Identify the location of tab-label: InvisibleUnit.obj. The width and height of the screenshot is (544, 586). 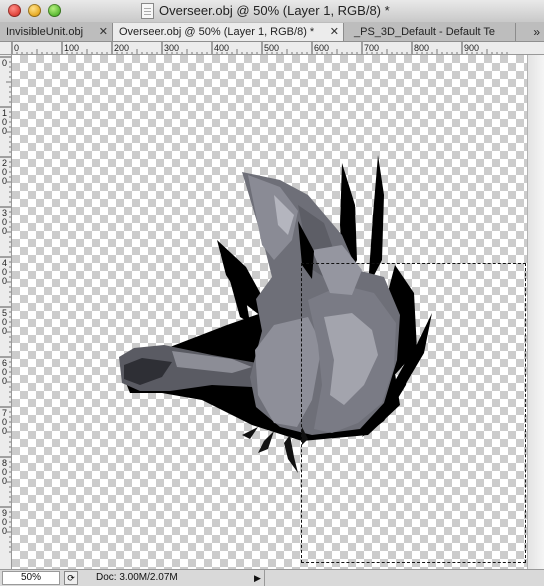
(45, 32).